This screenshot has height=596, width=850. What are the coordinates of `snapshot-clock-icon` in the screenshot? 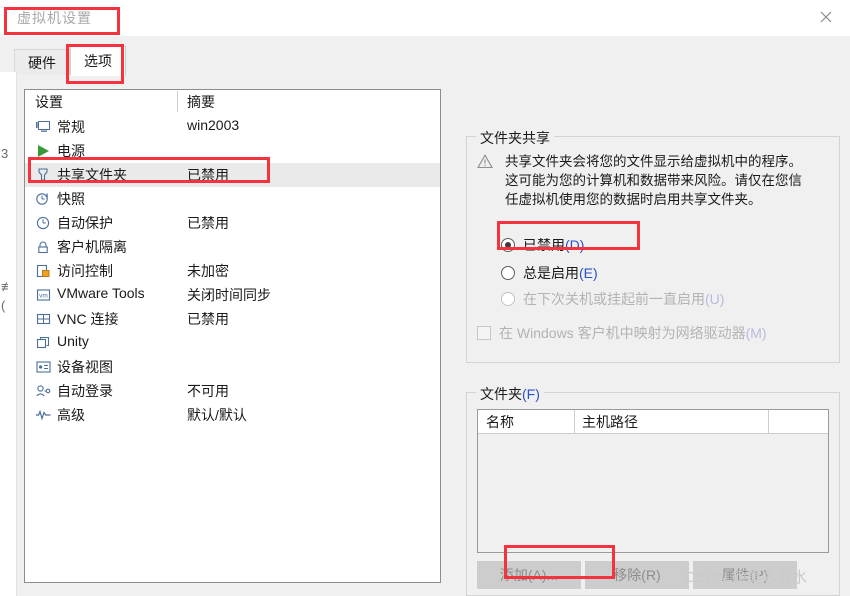 It's located at (43, 199).